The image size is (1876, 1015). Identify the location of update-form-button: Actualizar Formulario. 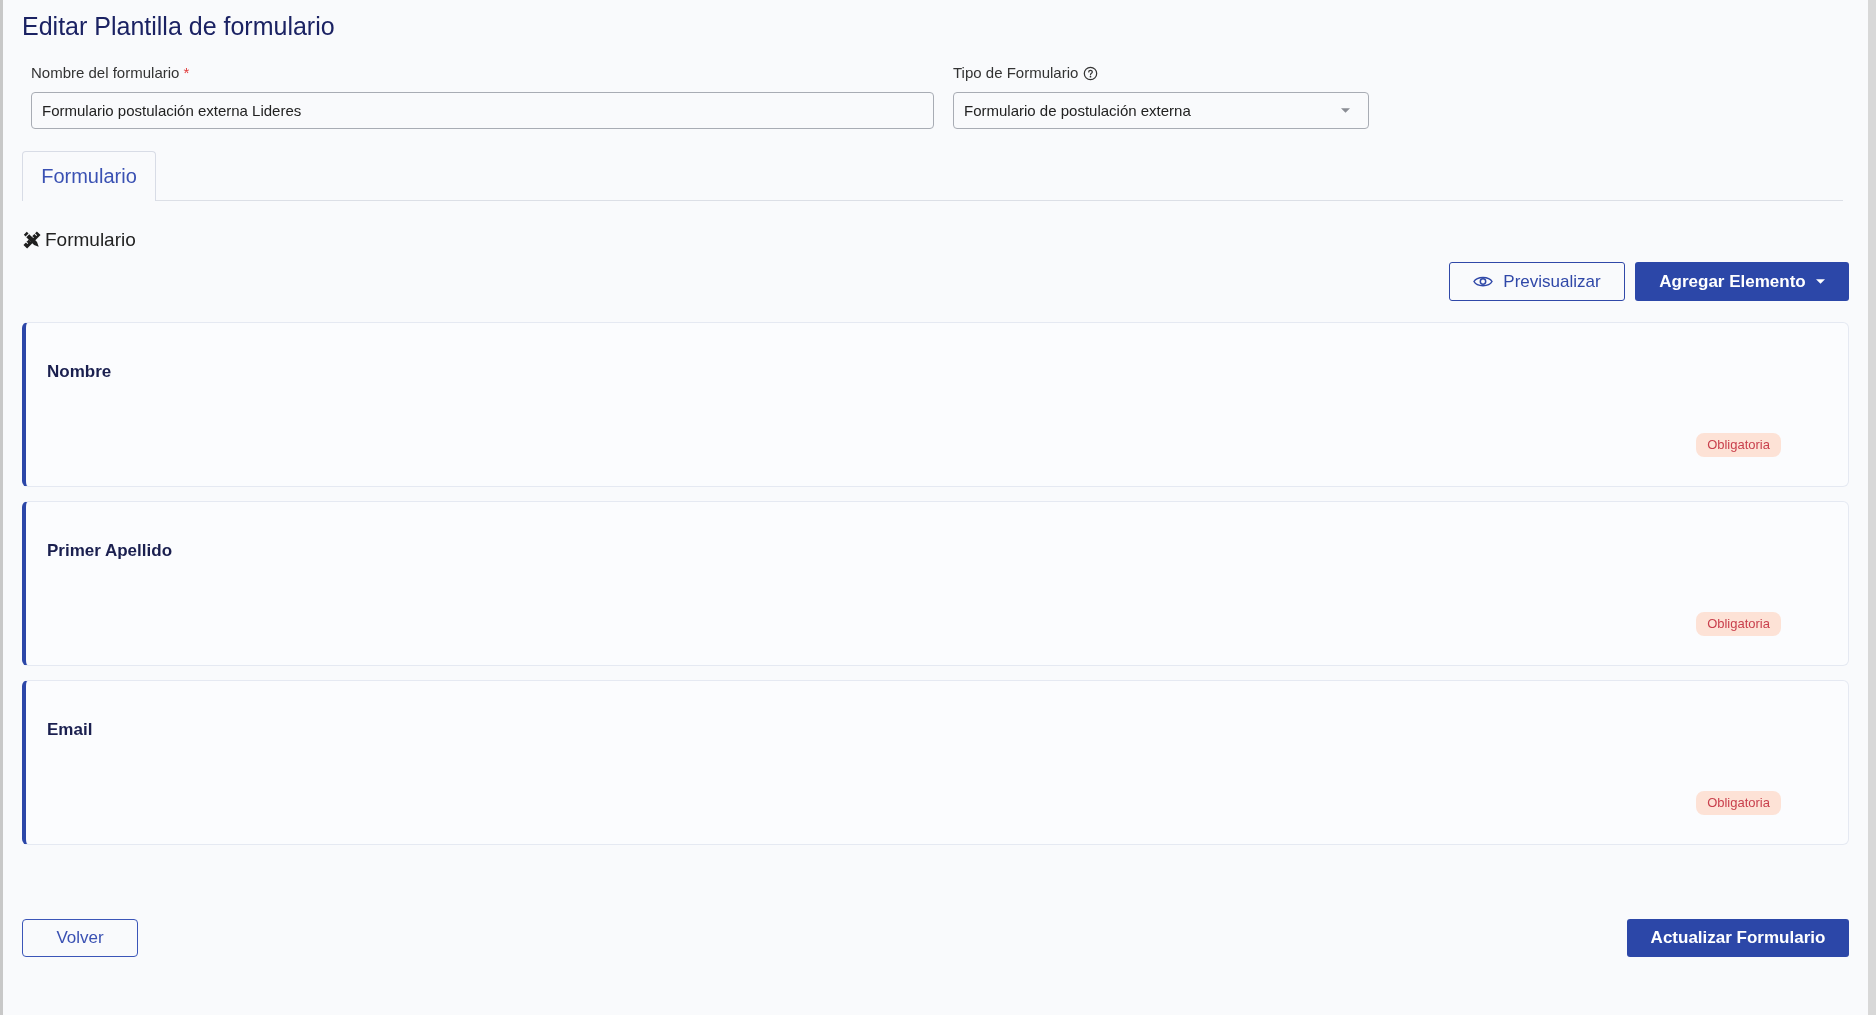
(1738, 938).